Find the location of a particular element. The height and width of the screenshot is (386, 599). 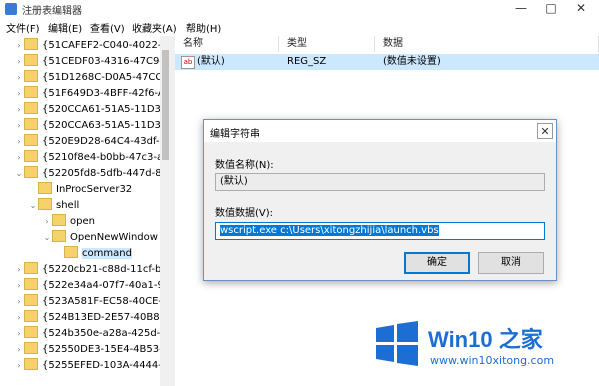

string-value-icon: ab is located at coordinates (188, 62).